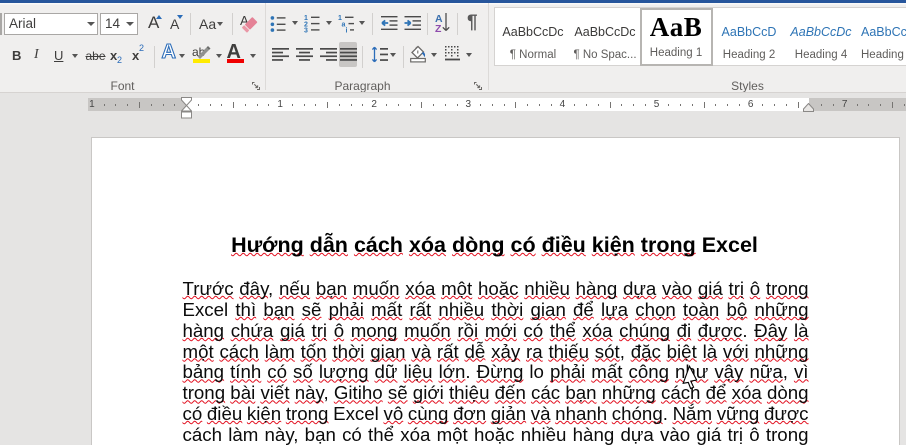 This screenshot has width=906, height=445. What do you see at coordinates (347, 30) in the screenshot?
I see `svg-text: i` at bounding box center [347, 30].